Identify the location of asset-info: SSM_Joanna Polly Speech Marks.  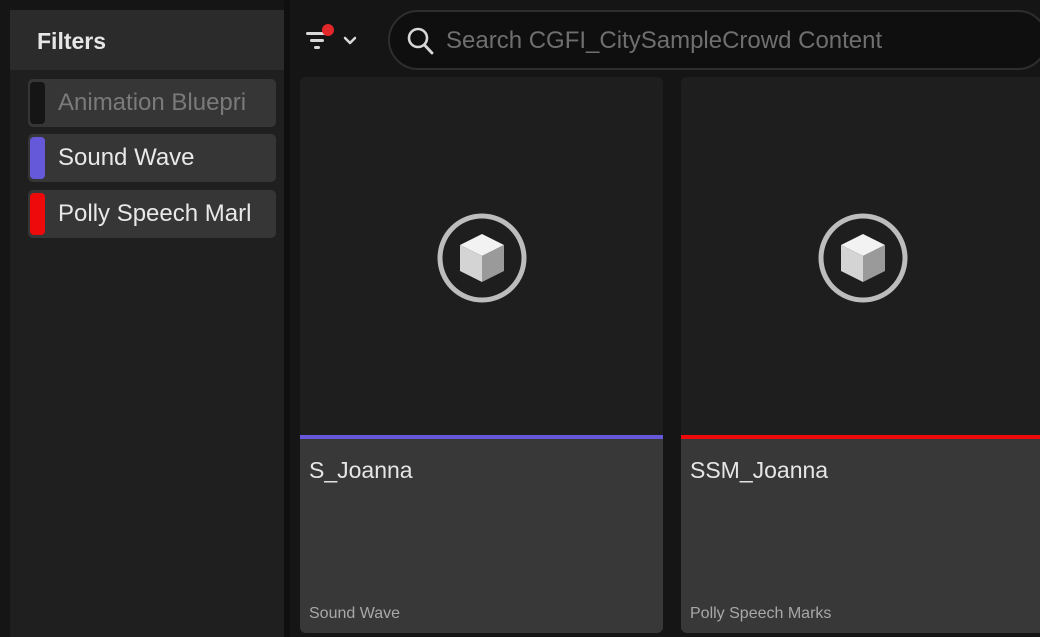
(860, 536).